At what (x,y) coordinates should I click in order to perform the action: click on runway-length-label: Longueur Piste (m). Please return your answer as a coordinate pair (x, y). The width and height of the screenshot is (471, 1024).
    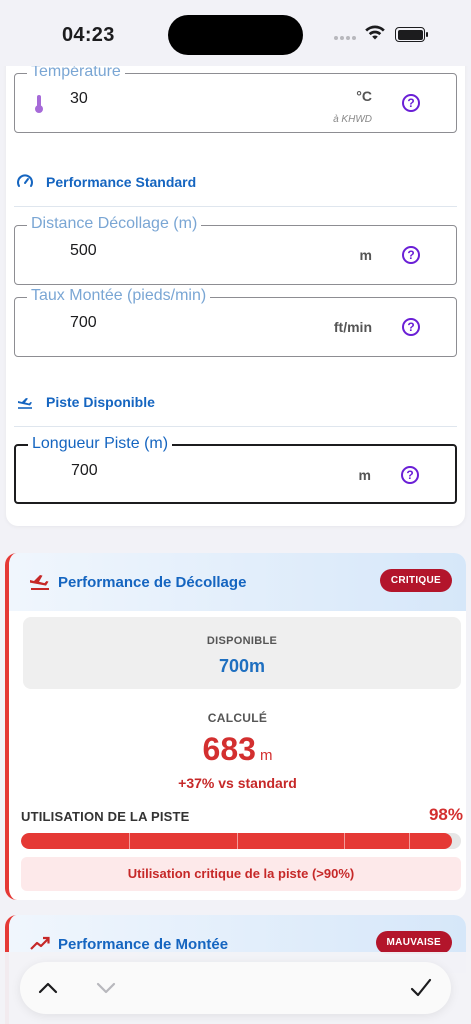
    Looking at the image, I should click on (100, 444).